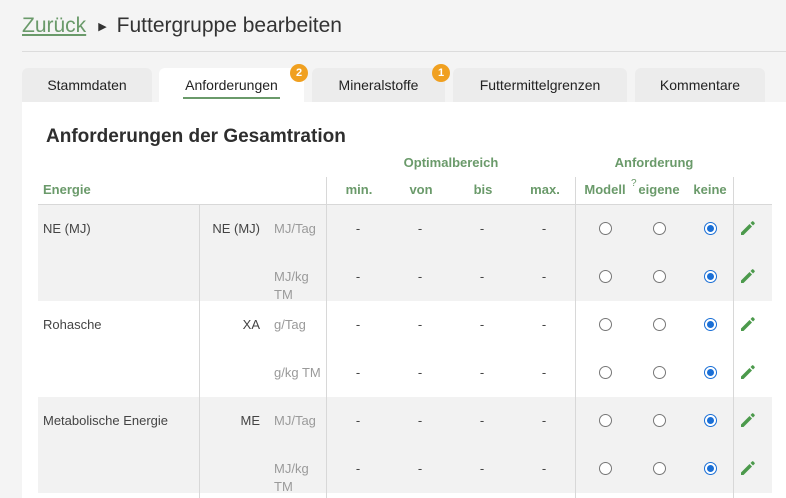  What do you see at coordinates (299, 73) in the screenshot?
I see `tab-badge-anforderungen: 2` at bounding box center [299, 73].